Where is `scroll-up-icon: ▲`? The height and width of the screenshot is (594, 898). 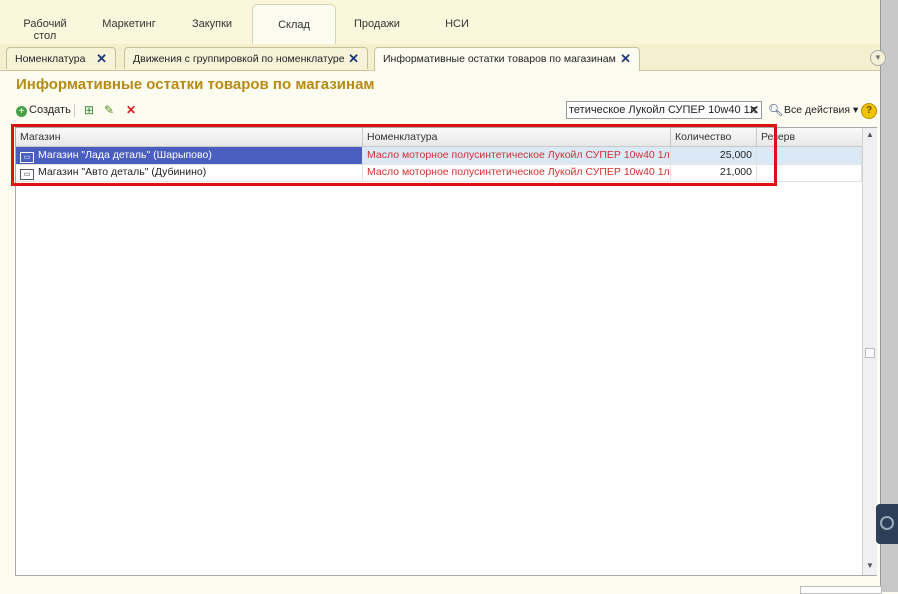
scroll-up-icon: ▲ is located at coordinates (870, 134).